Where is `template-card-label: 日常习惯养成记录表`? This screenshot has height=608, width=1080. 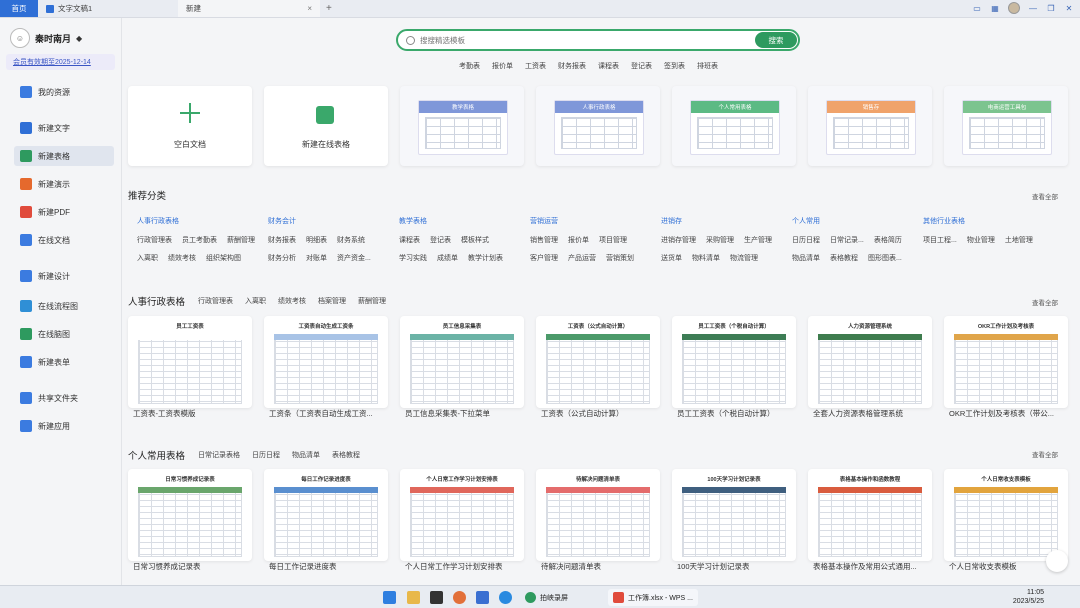 template-card-label: 日常习惯养成记录表 is located at coordinates (195, 566).